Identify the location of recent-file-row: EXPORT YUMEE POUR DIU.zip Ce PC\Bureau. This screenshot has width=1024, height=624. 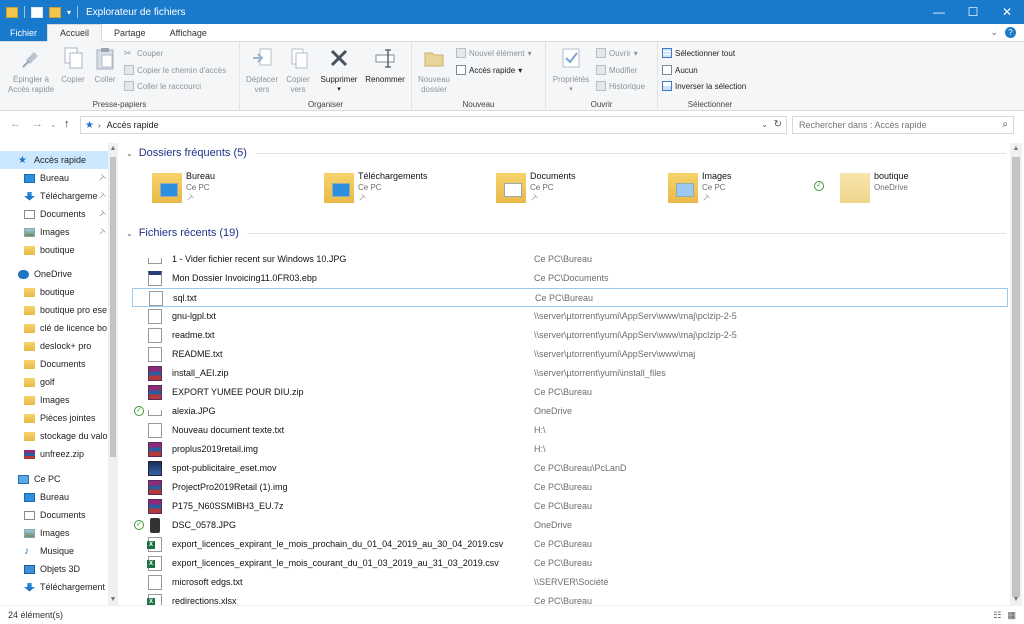
(570, 392).